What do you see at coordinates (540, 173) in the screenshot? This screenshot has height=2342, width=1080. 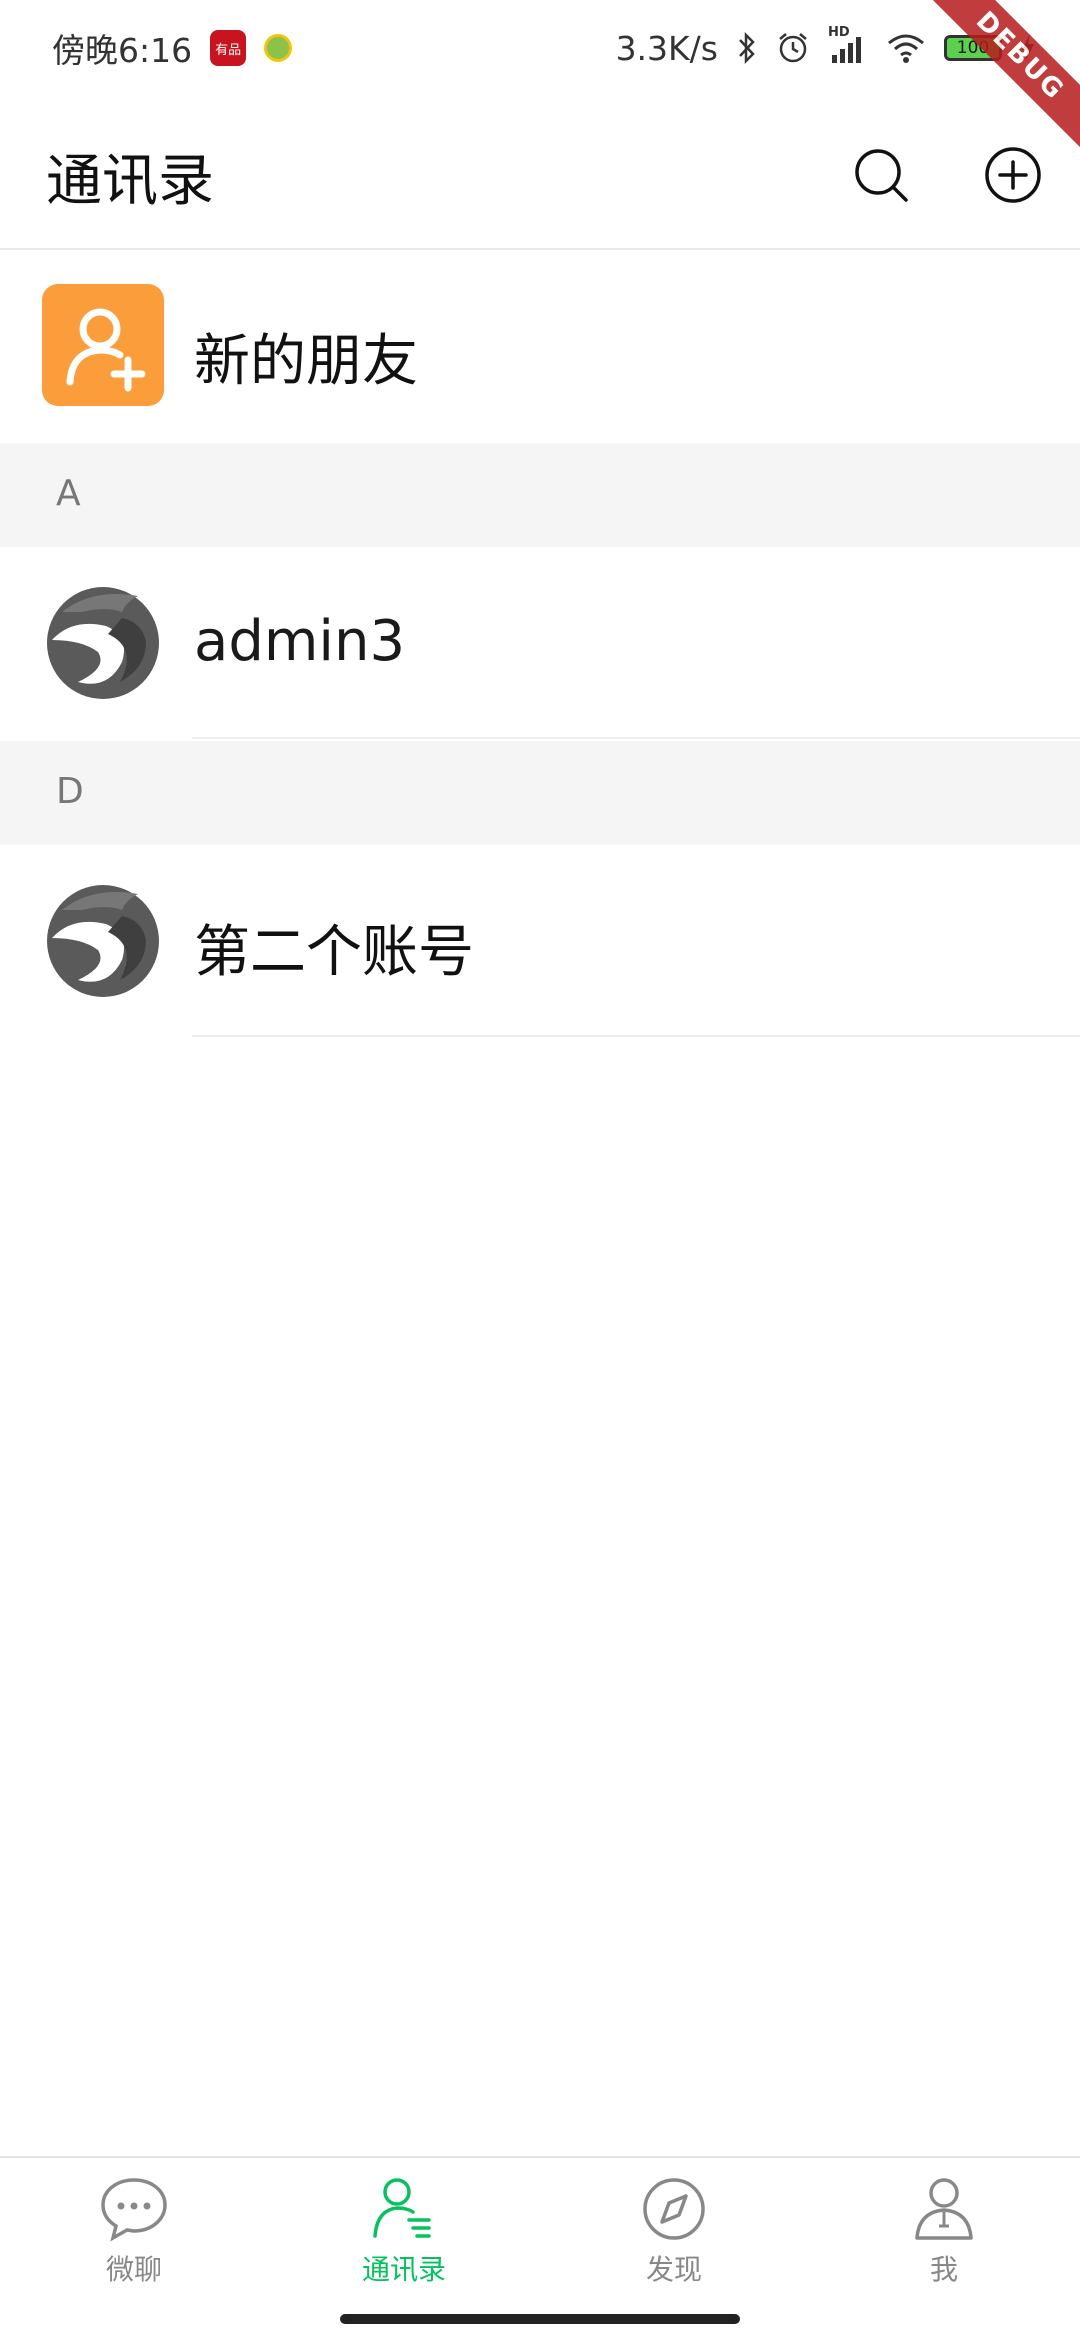 I see `app-bar: 通讯录` at bounding box center [540, 173].